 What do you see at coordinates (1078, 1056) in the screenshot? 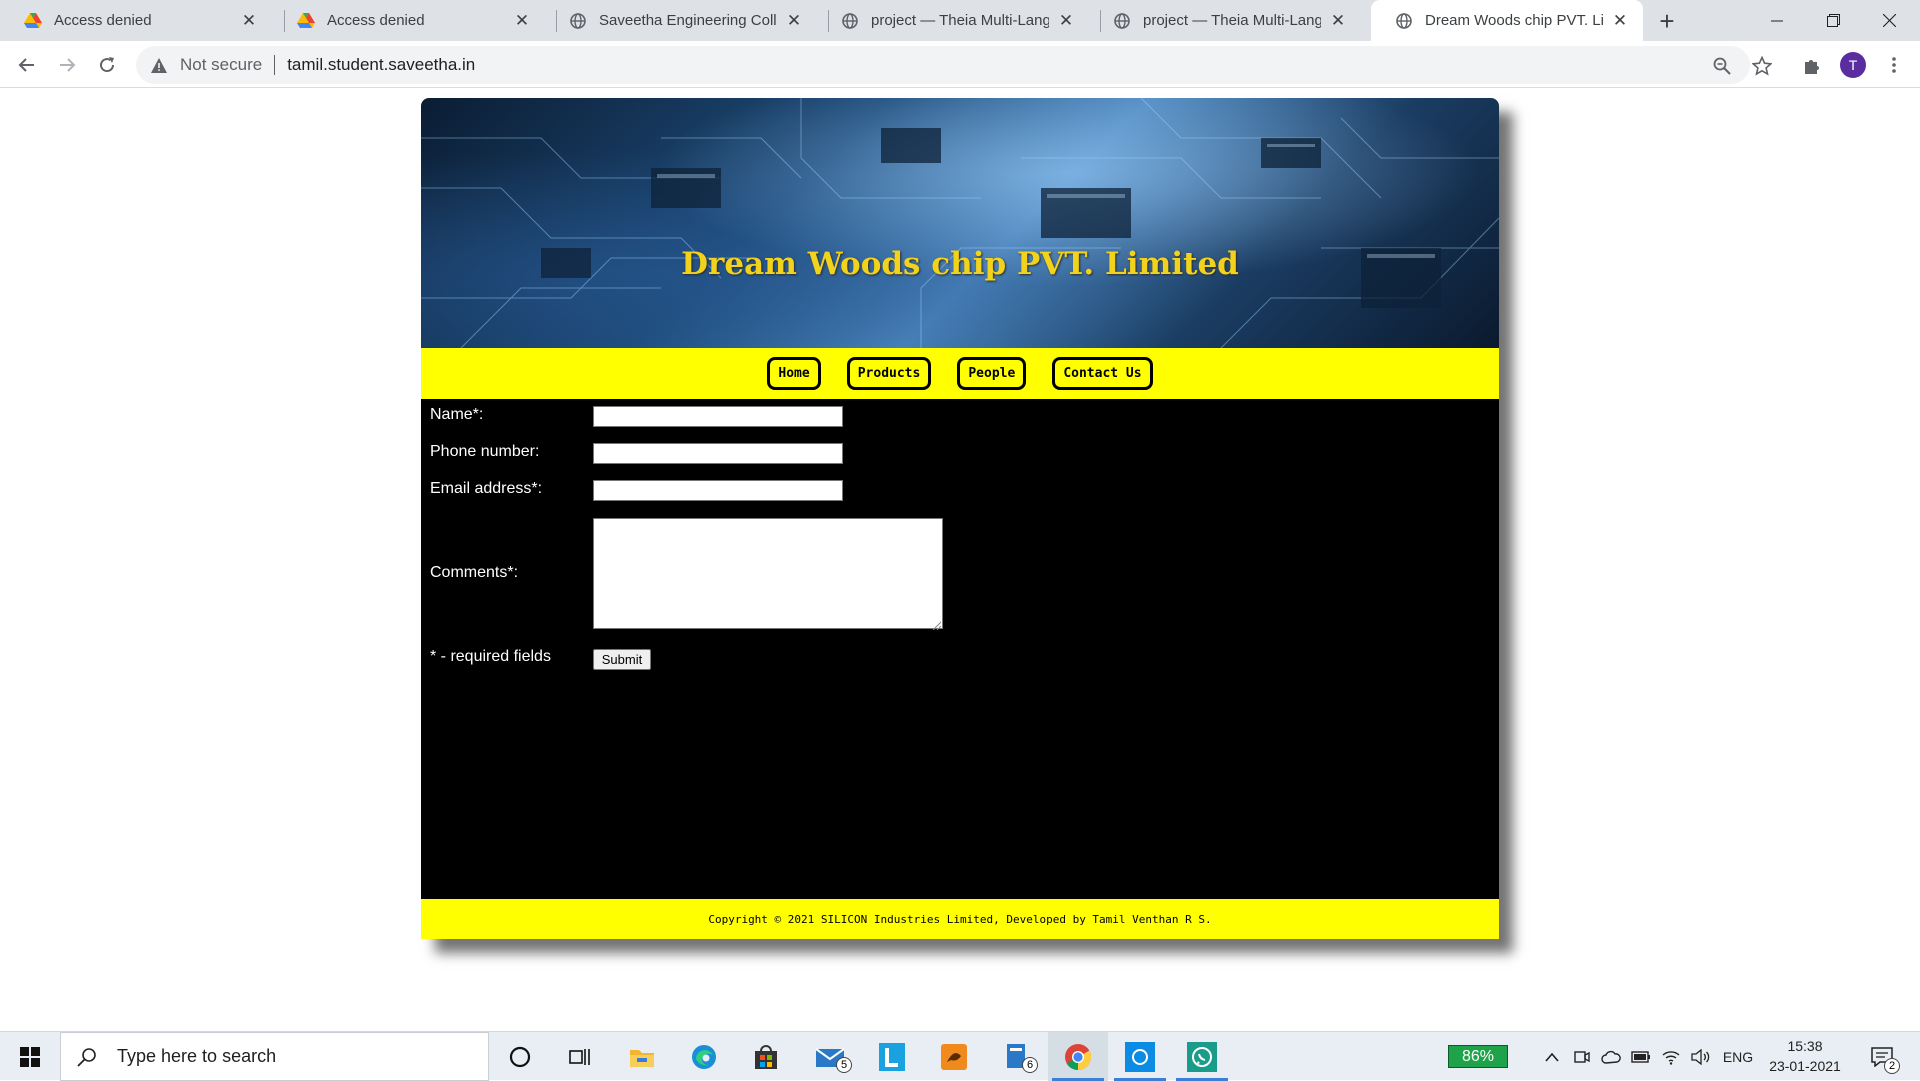
I see `chrome-icon` at bounding box center [1078, 1056].